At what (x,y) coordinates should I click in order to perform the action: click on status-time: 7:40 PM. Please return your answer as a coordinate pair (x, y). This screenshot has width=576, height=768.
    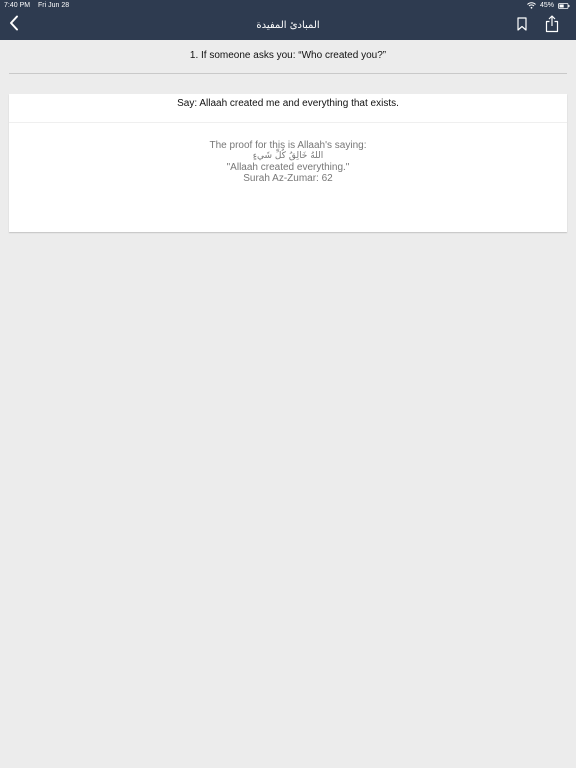
    Looking at the image, I should click on (17, 5).